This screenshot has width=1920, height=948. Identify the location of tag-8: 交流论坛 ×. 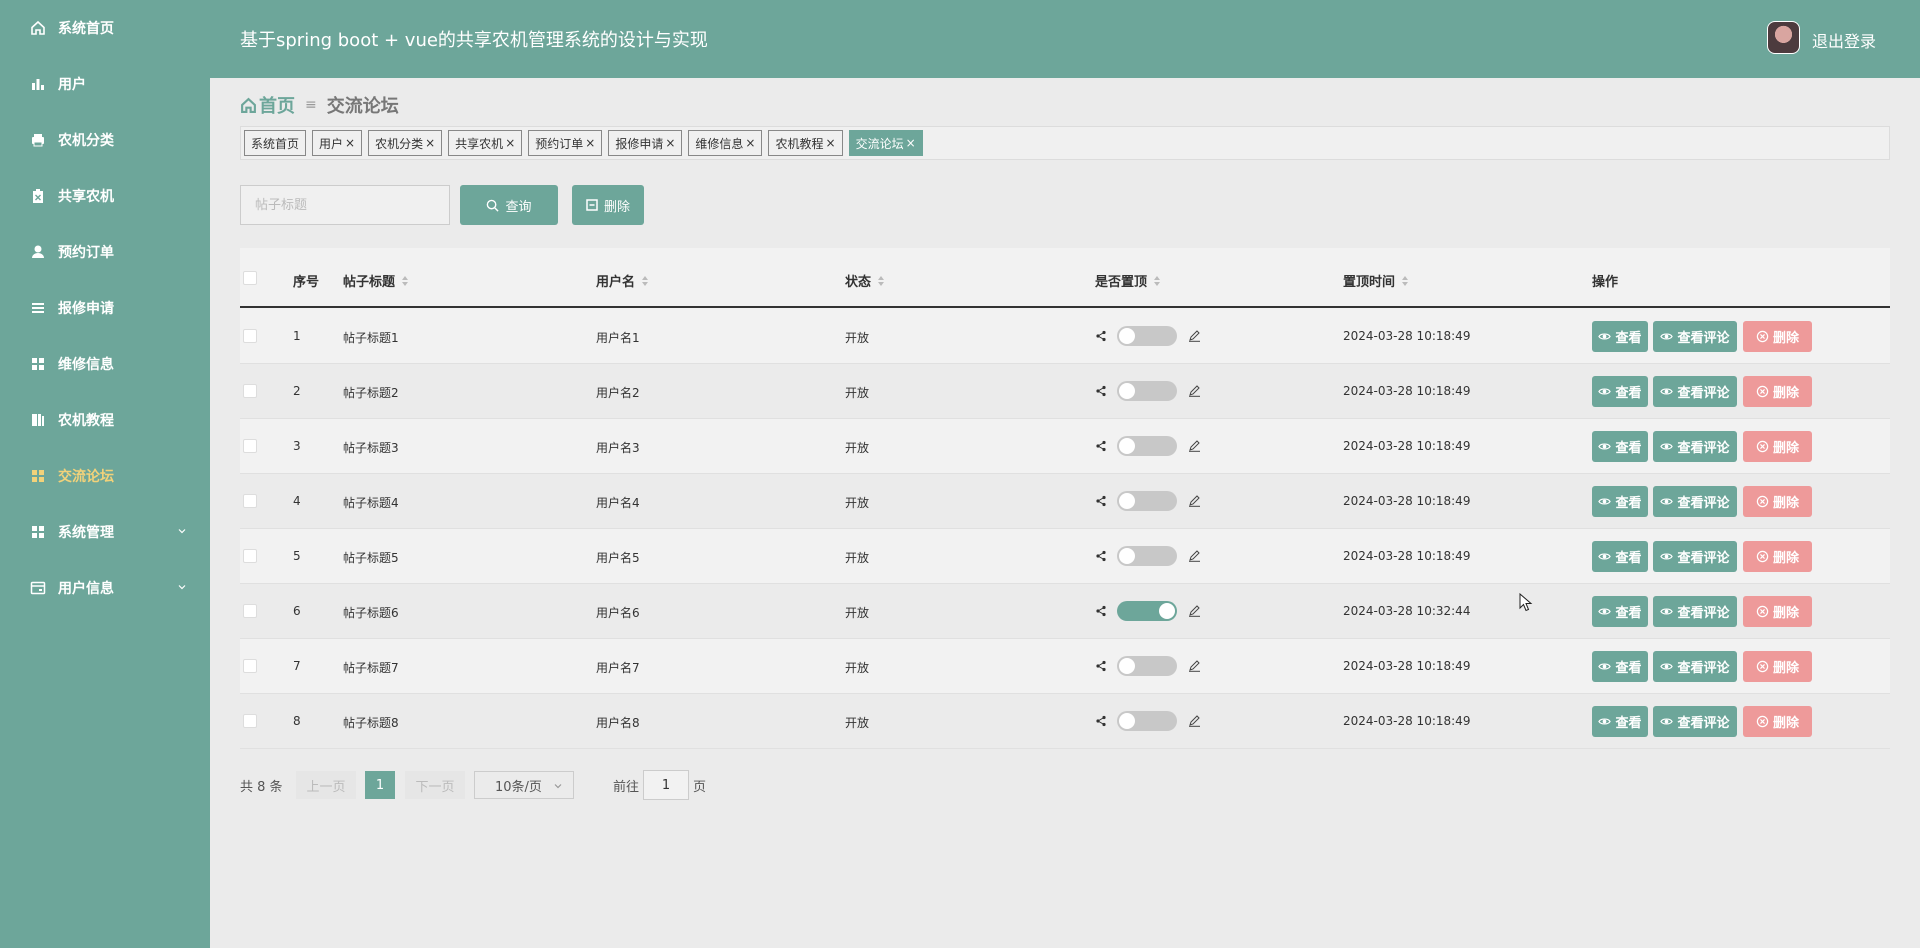
(885, 143).